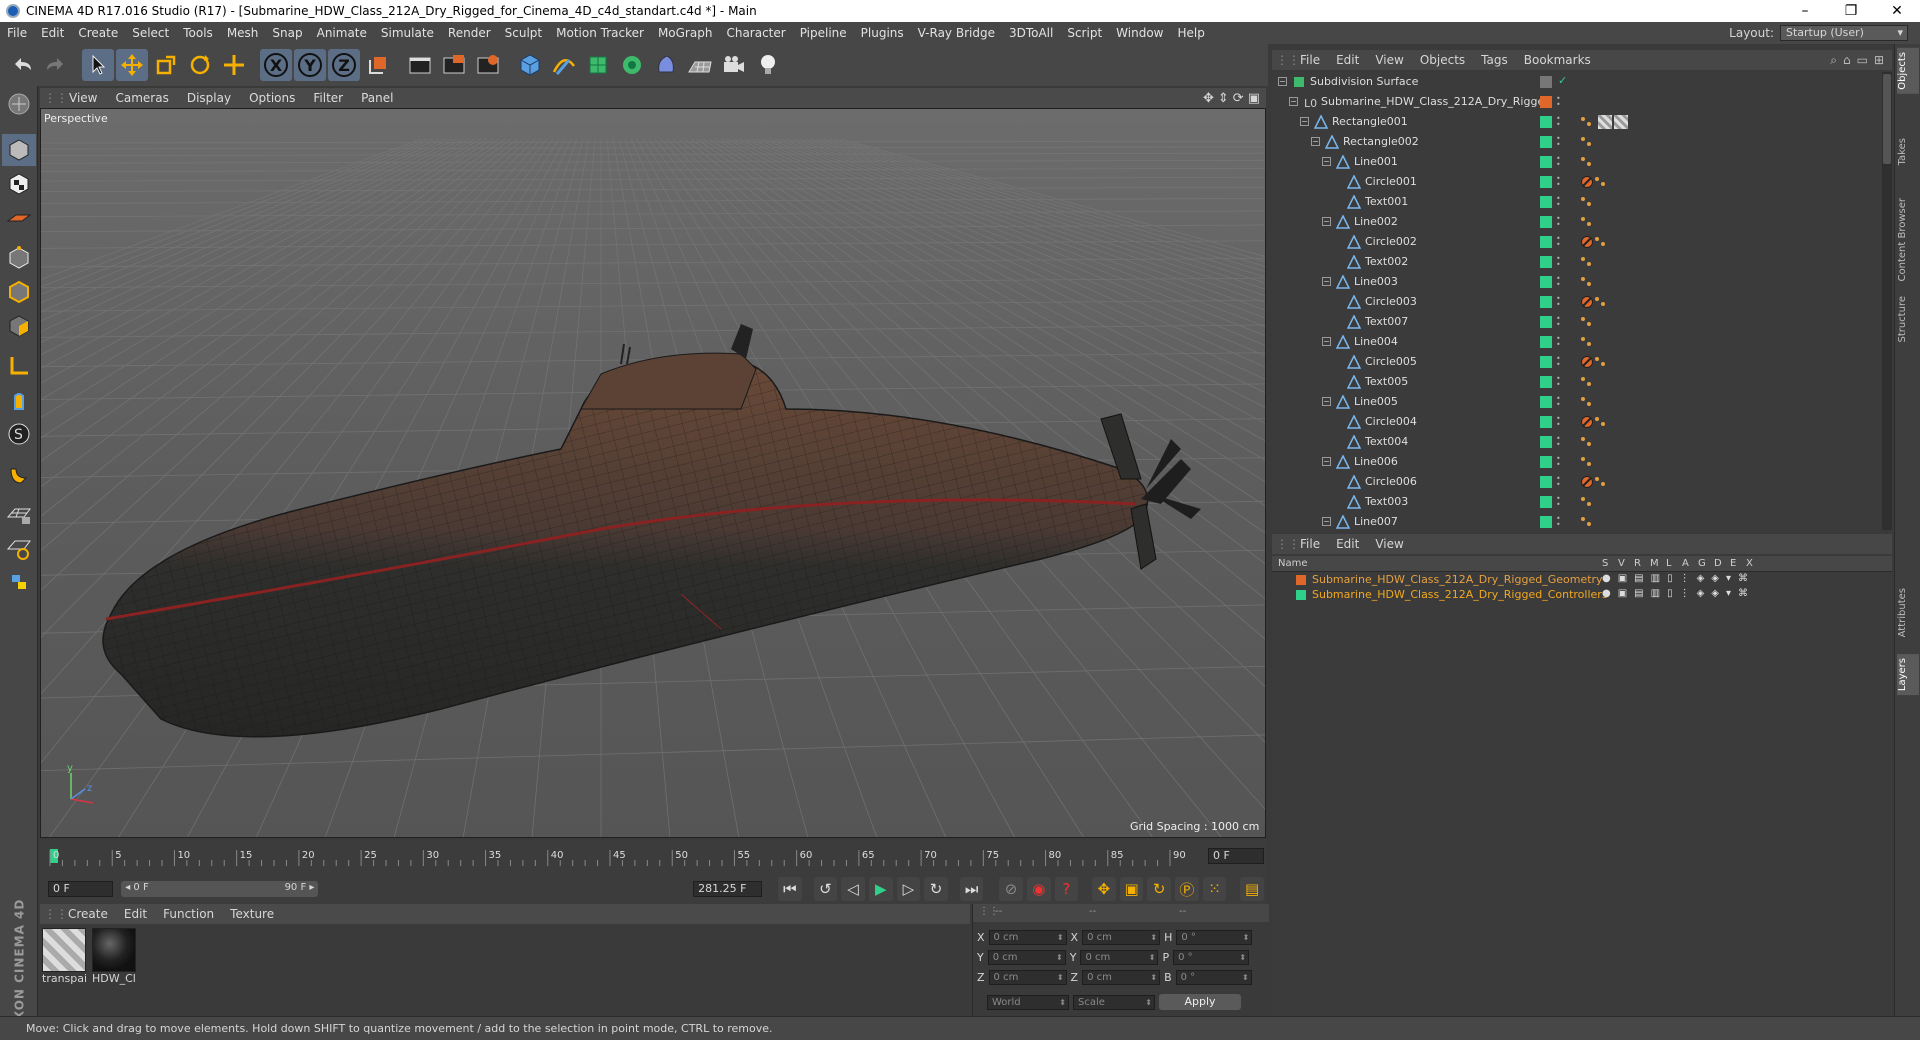 The image size is (1920, 1040). Describe the element at coordinates (971, 889) in the screenshot. I see `go-to-end-button: ⏭` at that location.